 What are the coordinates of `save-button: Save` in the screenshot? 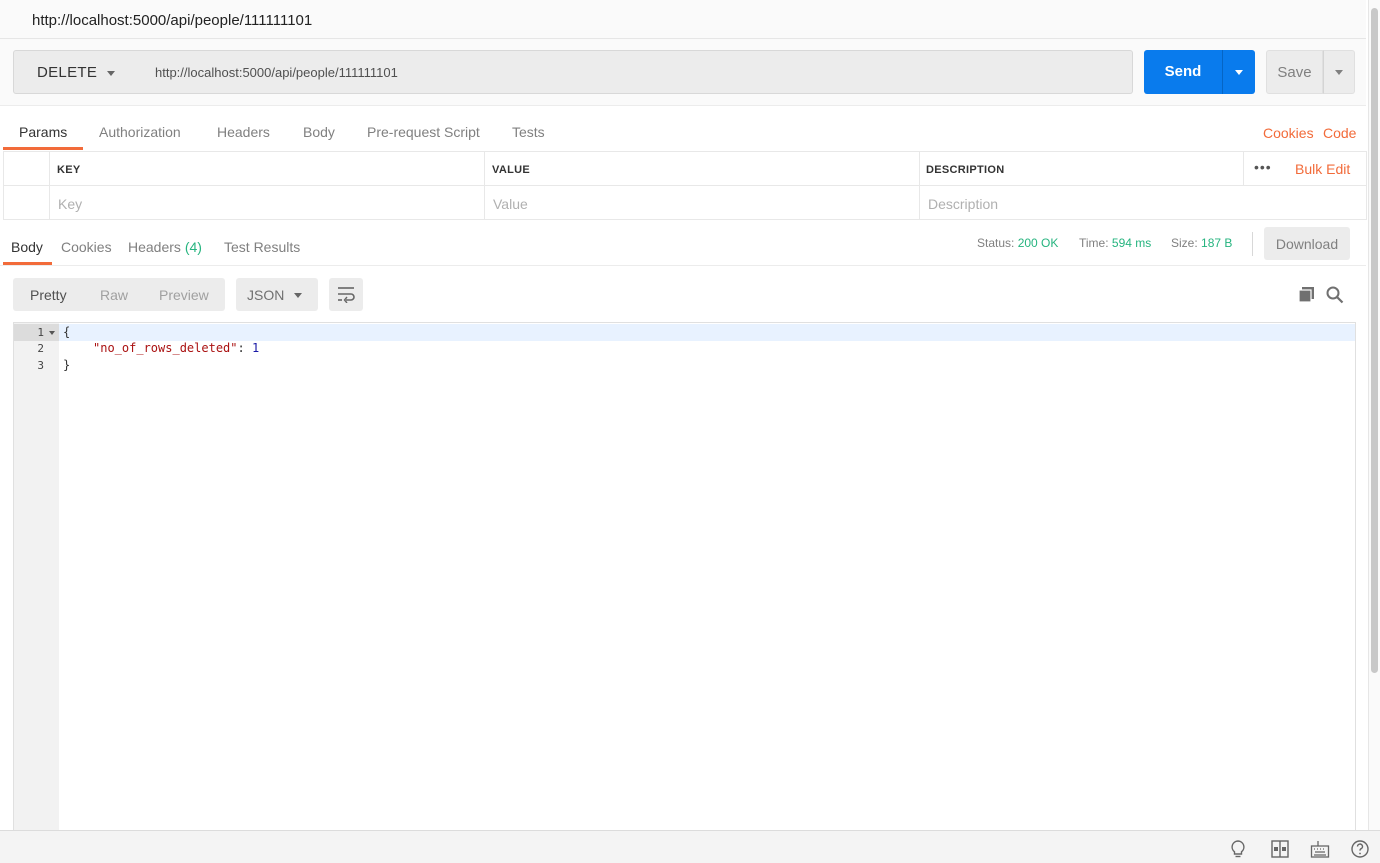 It's located at (1294, 72).